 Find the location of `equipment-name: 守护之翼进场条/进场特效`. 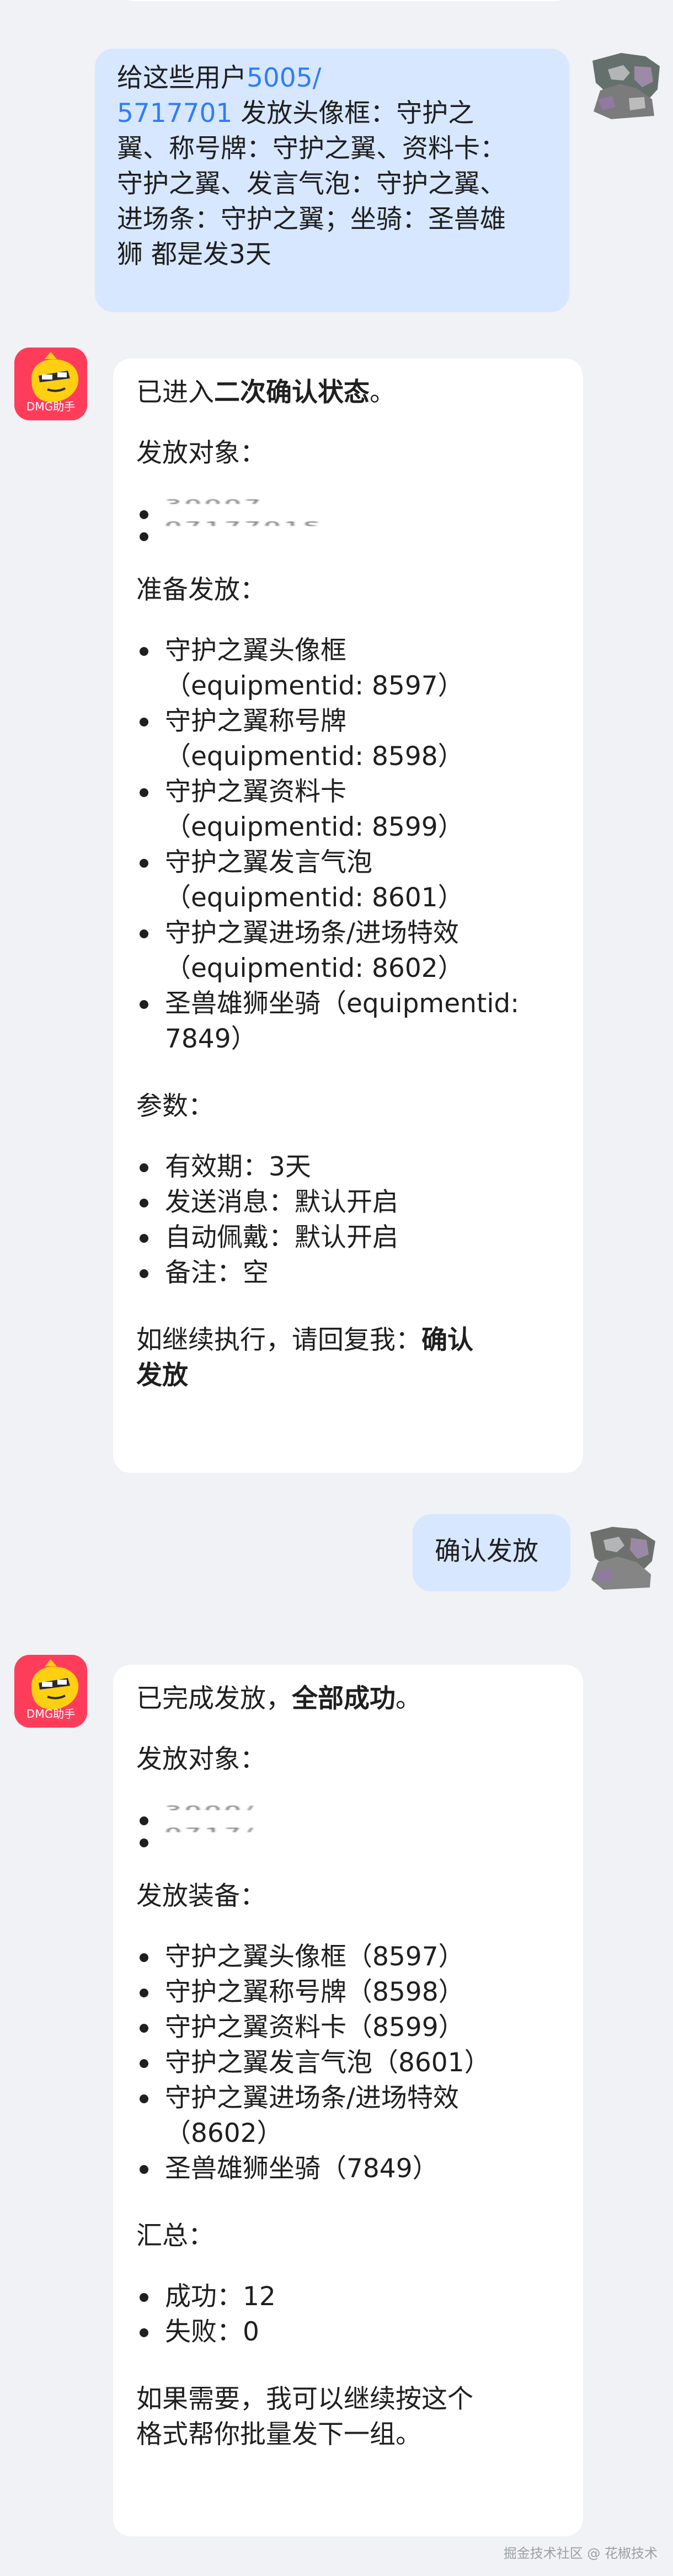

equipment-name: 守护之翼进场条/进场特效 is located at coordinates (312, 933).